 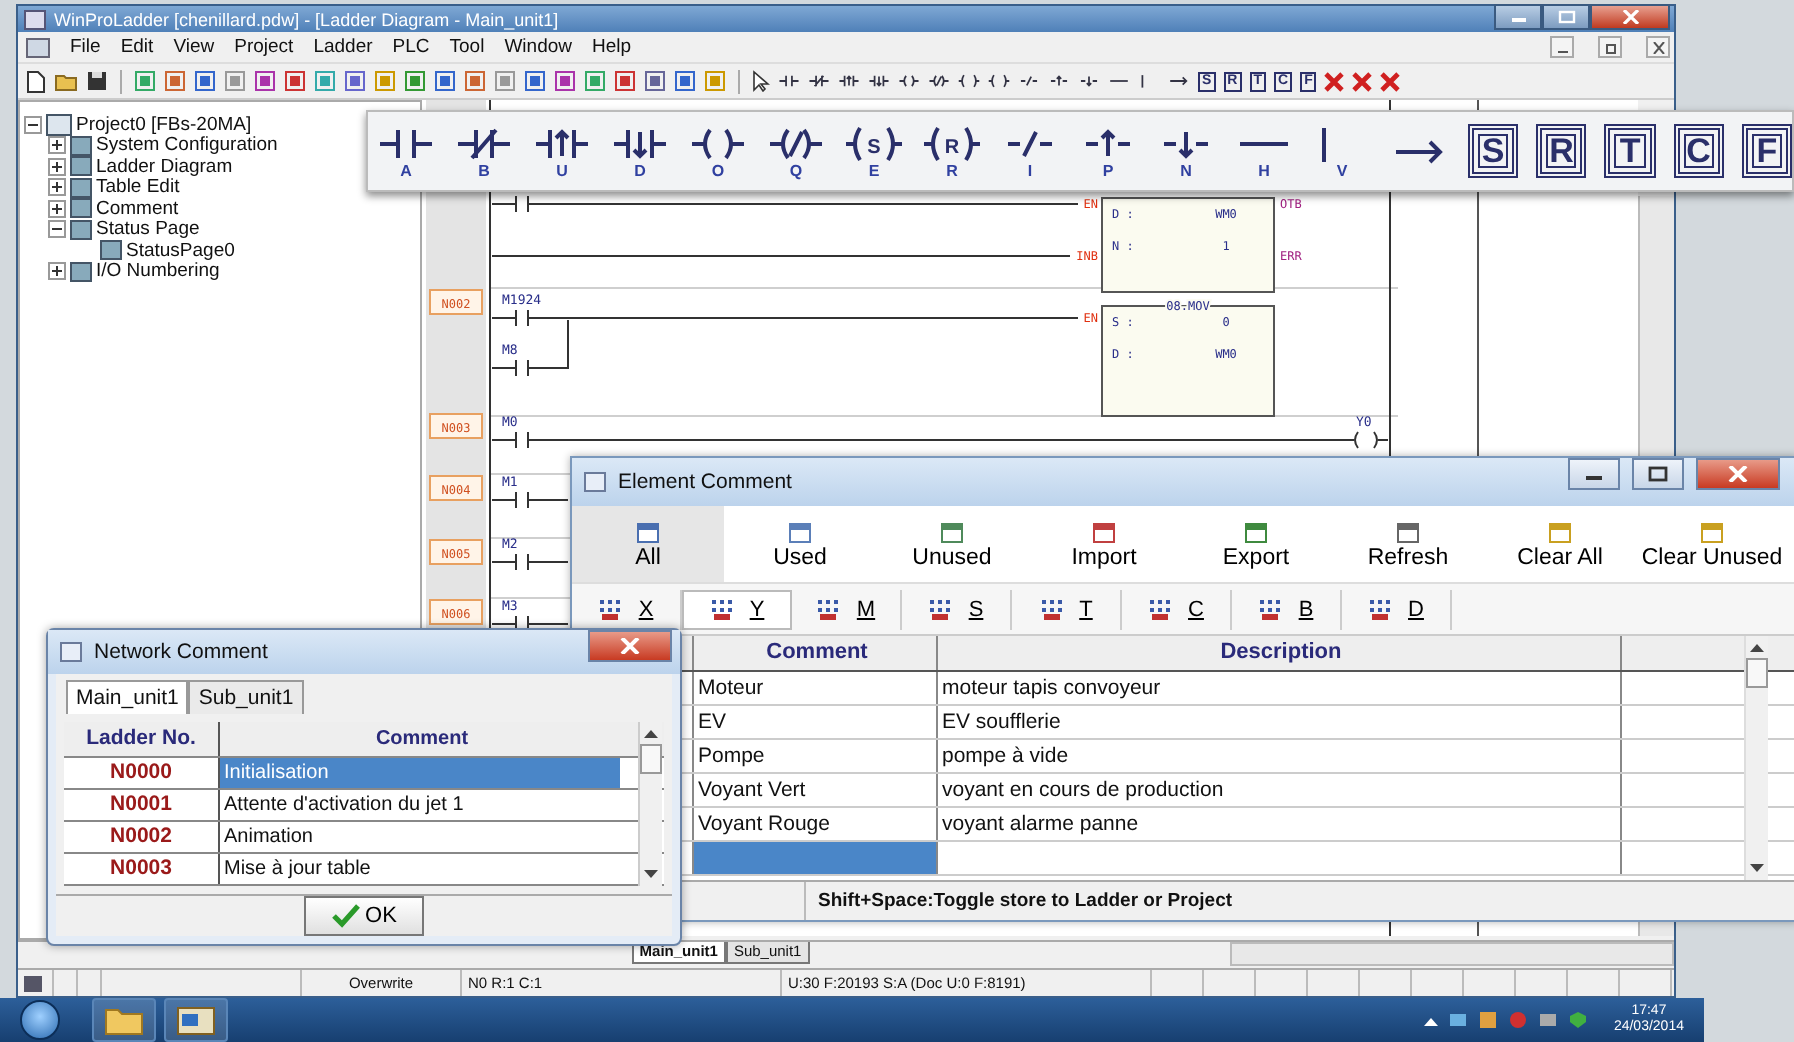 What do you see at coordinates (1767, 151) in the screenshot?
I see `instruction-button: F` at bounding box center [1767, 151].